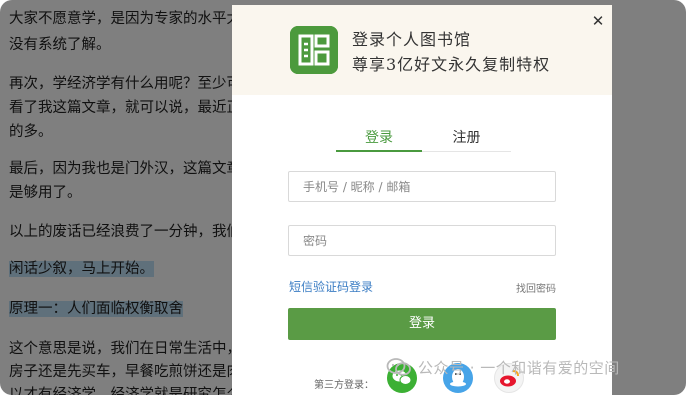  Describe the element at coordinates (398, 367) in the screenshot. I see `wechat-official-account-icon` at that location.